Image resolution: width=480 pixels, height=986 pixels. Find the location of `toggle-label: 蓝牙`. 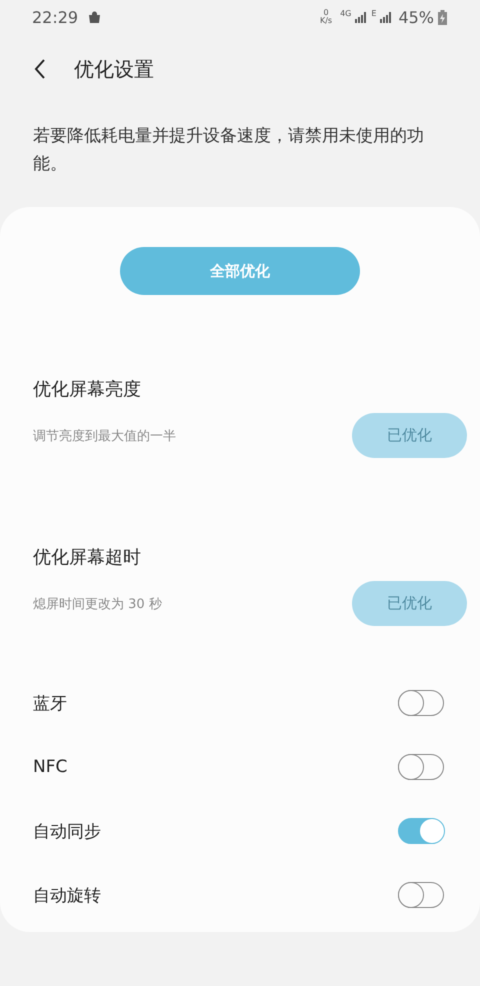

toggle-label: 蓝牙 is located at coordinates (50, 703).